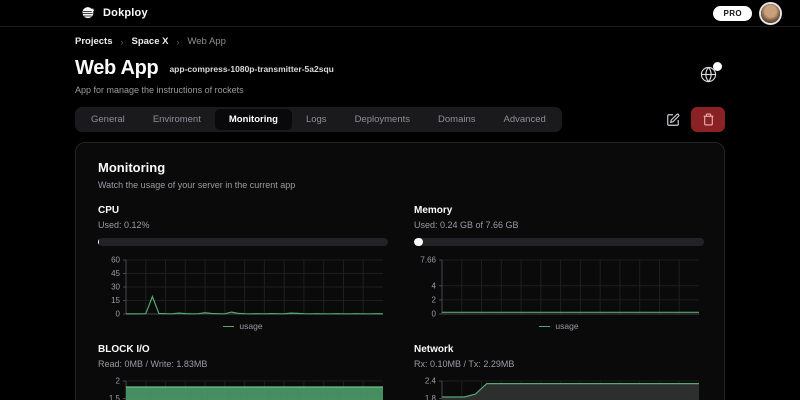  I want to click on cpu-label: CPU, so click(109, 210).